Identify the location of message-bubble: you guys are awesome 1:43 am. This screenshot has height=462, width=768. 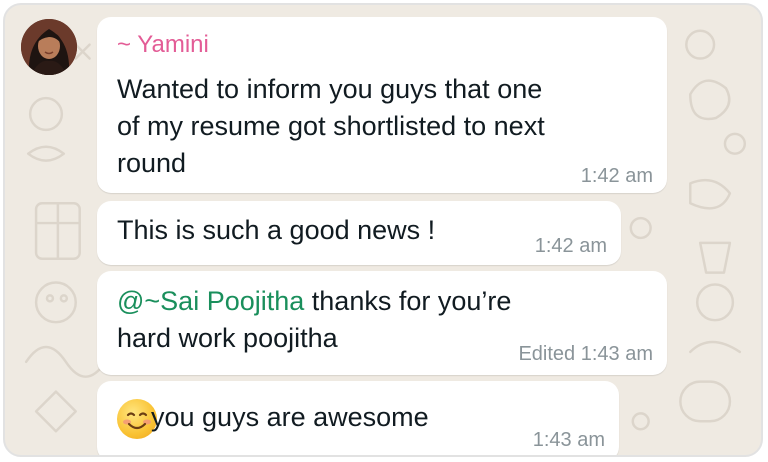
(358, 418).